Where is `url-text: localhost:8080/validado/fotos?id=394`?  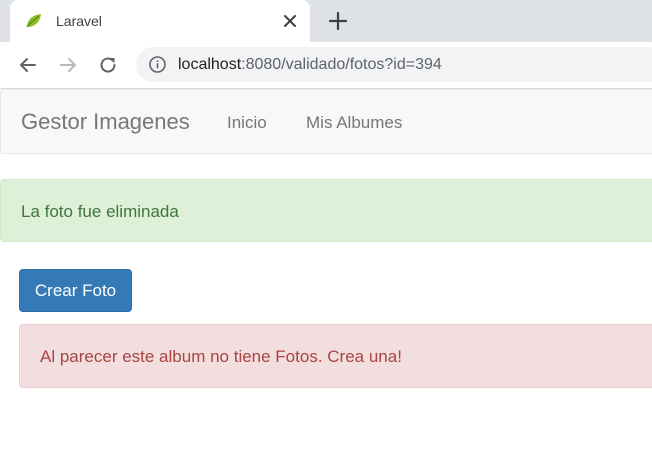
url-text: localhost:8080/validado/fotos?id=394 is located at coordinates (310, 64).